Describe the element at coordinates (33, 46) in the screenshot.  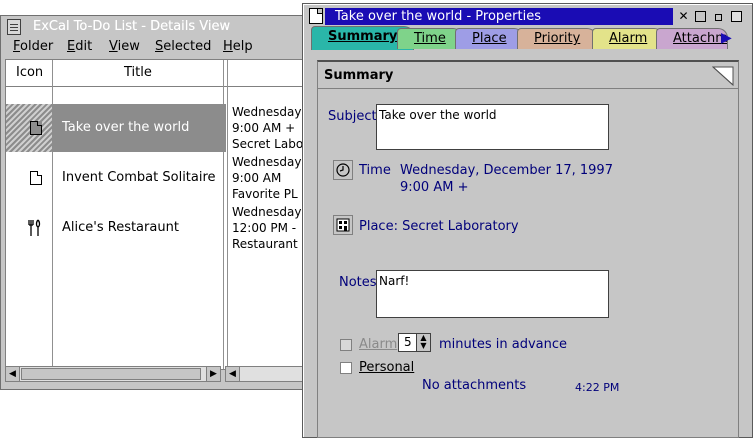
I see `menu-folder: Folder` at that location.